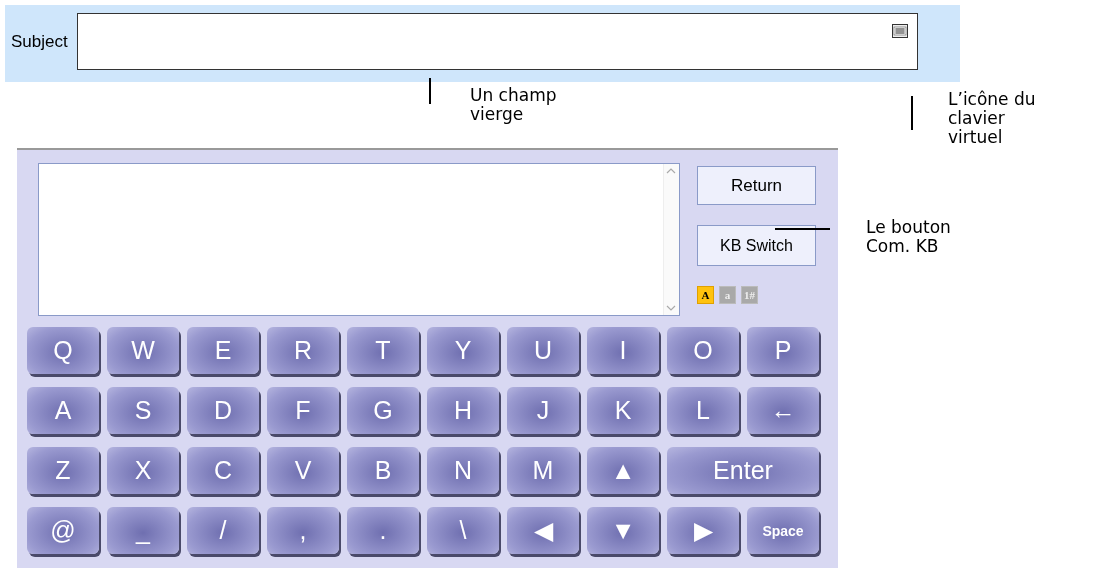  What do you see at coordinates (703, 530) in the screenshot?
I see `keyboard-key: ▶` at bounding box center [703, 530].